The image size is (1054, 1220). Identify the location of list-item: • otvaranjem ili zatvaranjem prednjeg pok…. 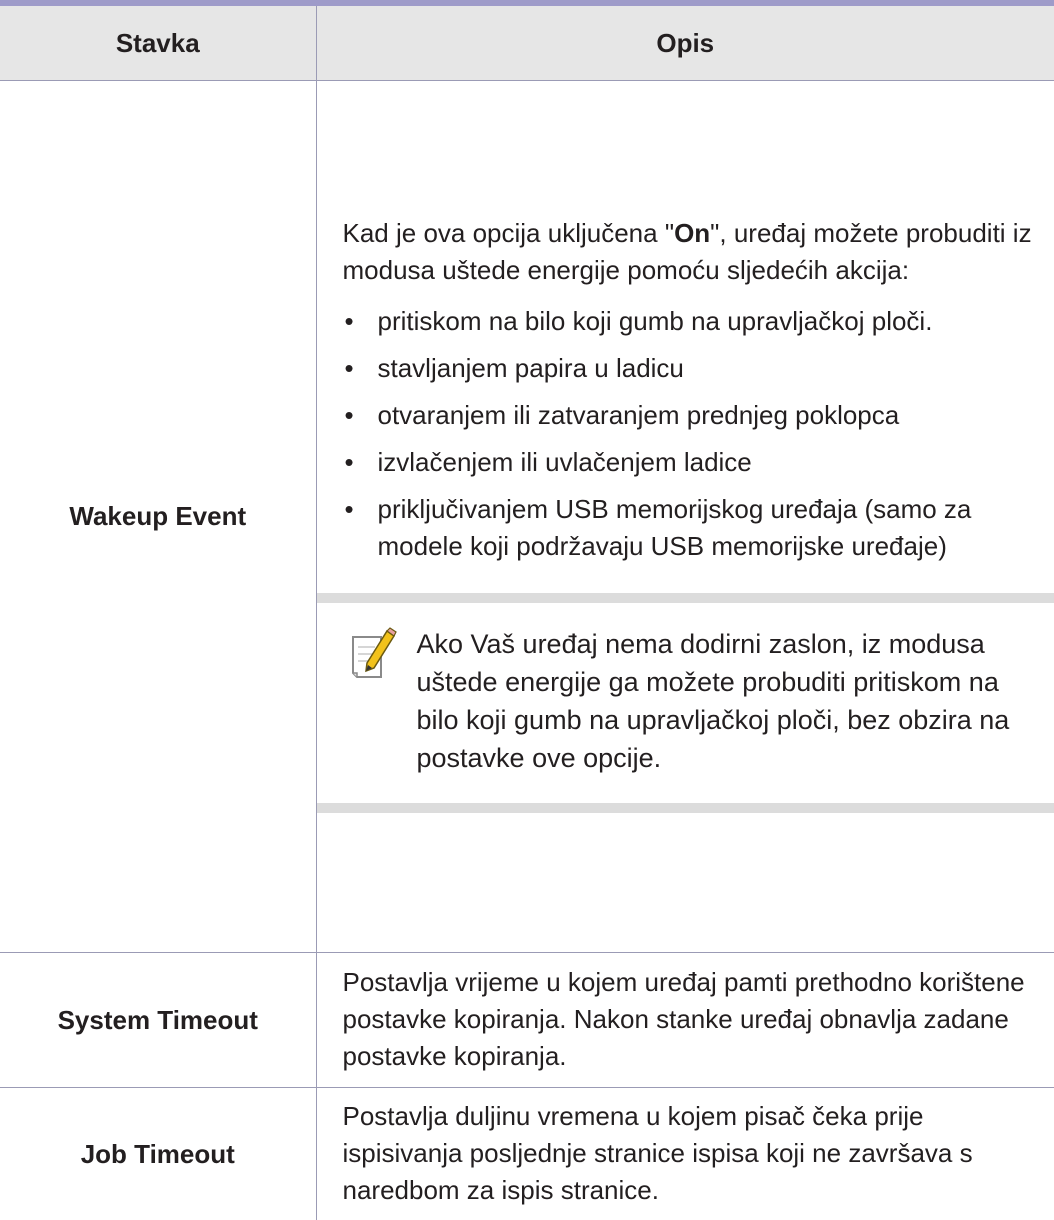
(693, 415).